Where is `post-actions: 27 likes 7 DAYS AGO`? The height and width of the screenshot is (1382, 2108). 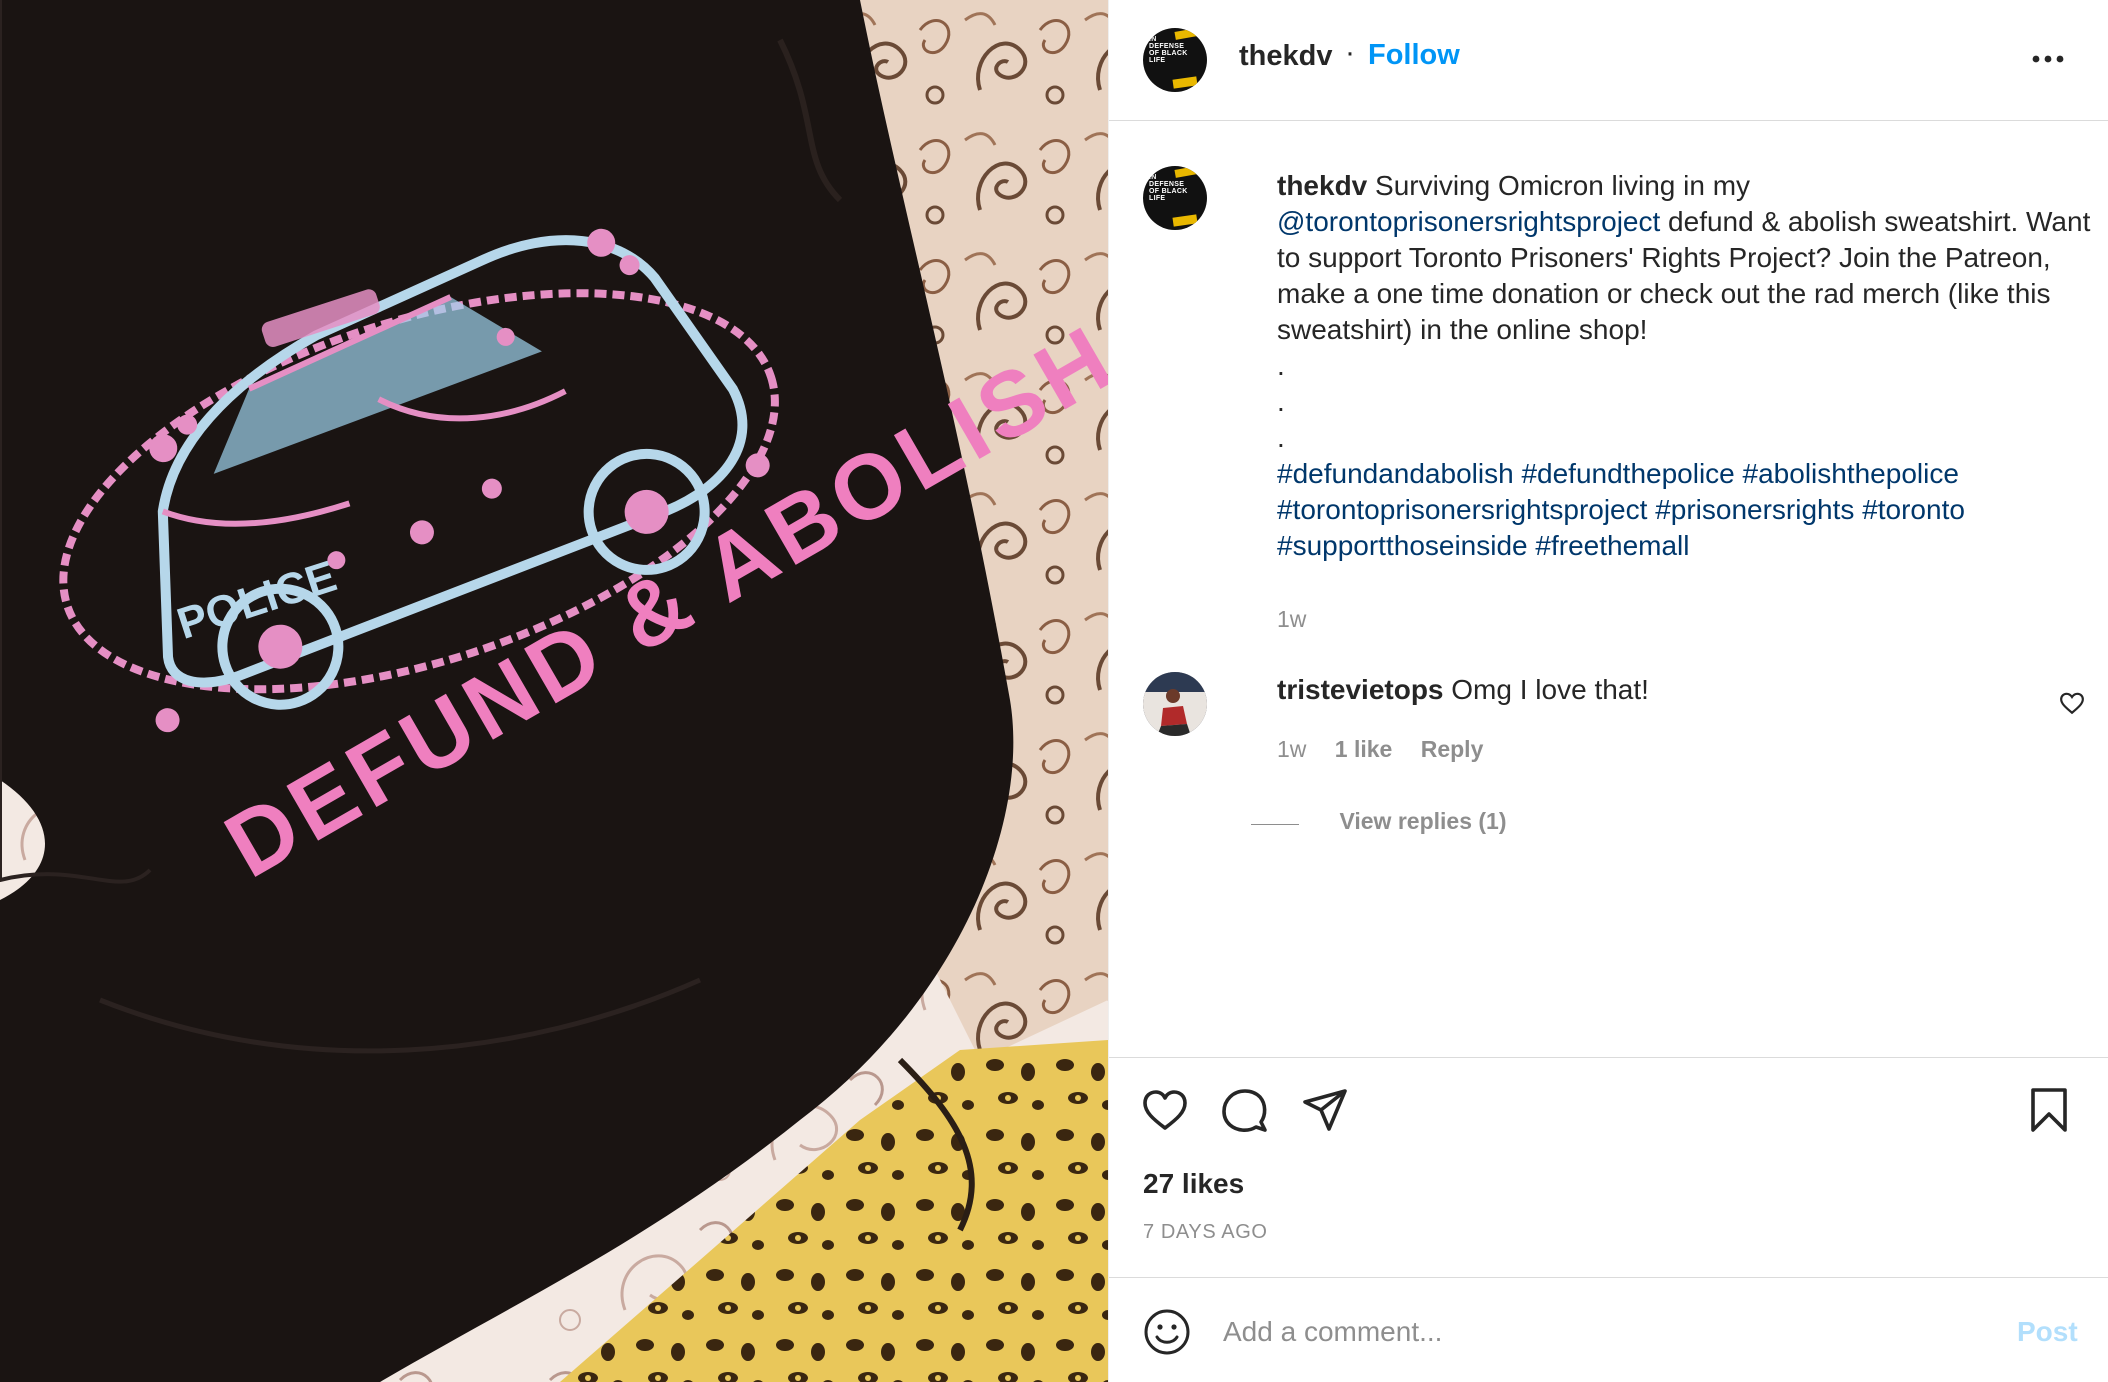 post-actions: 27 likes 7 DAYS AGO is located at coordinates (1608, 1167).